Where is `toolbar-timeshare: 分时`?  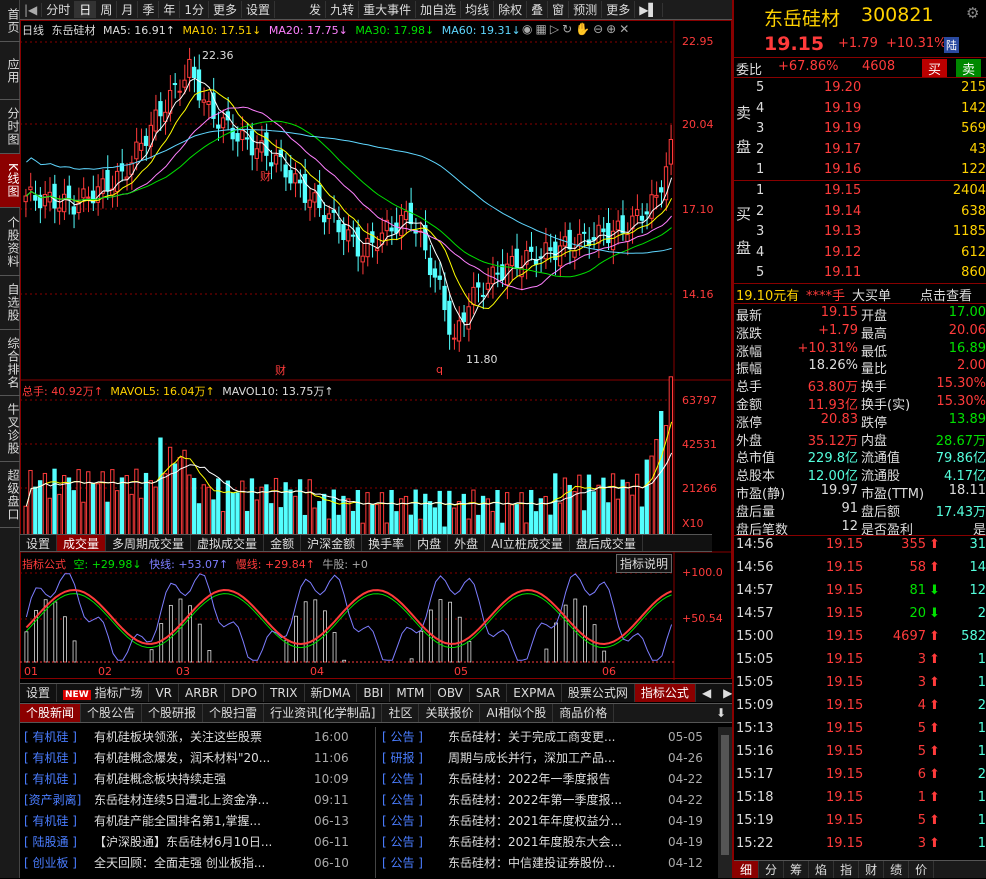
toolbar-timeshare: 分时 is located at coordinates (59, 9).